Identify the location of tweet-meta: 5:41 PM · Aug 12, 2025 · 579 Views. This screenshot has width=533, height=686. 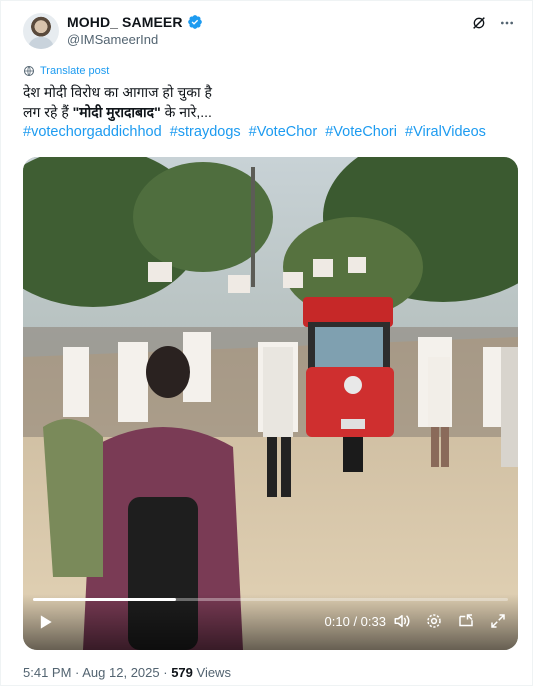
(127, 672).